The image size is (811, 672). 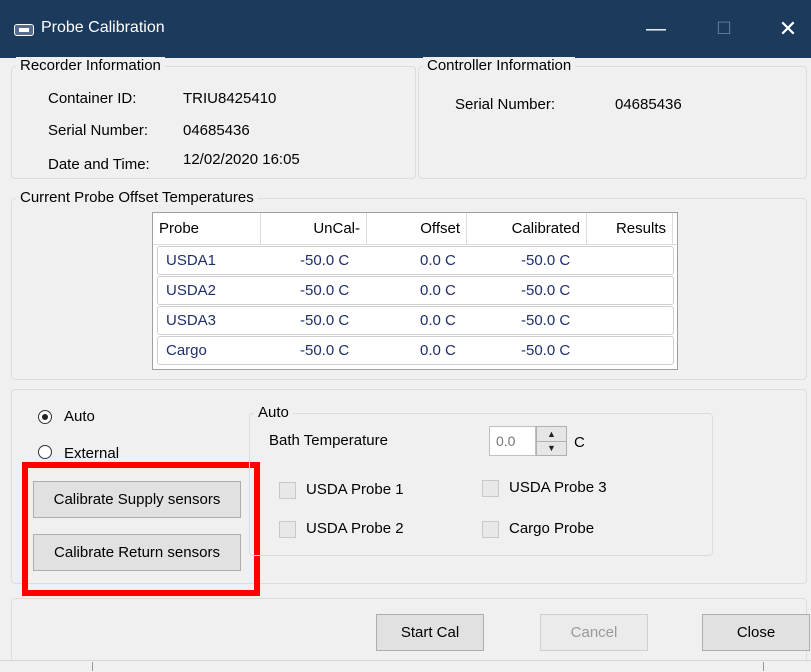 What do you see at coordinates (551, 448) in the screenshot?
I see `spin-down-icon: ▼` at bounding box center [551, 448].